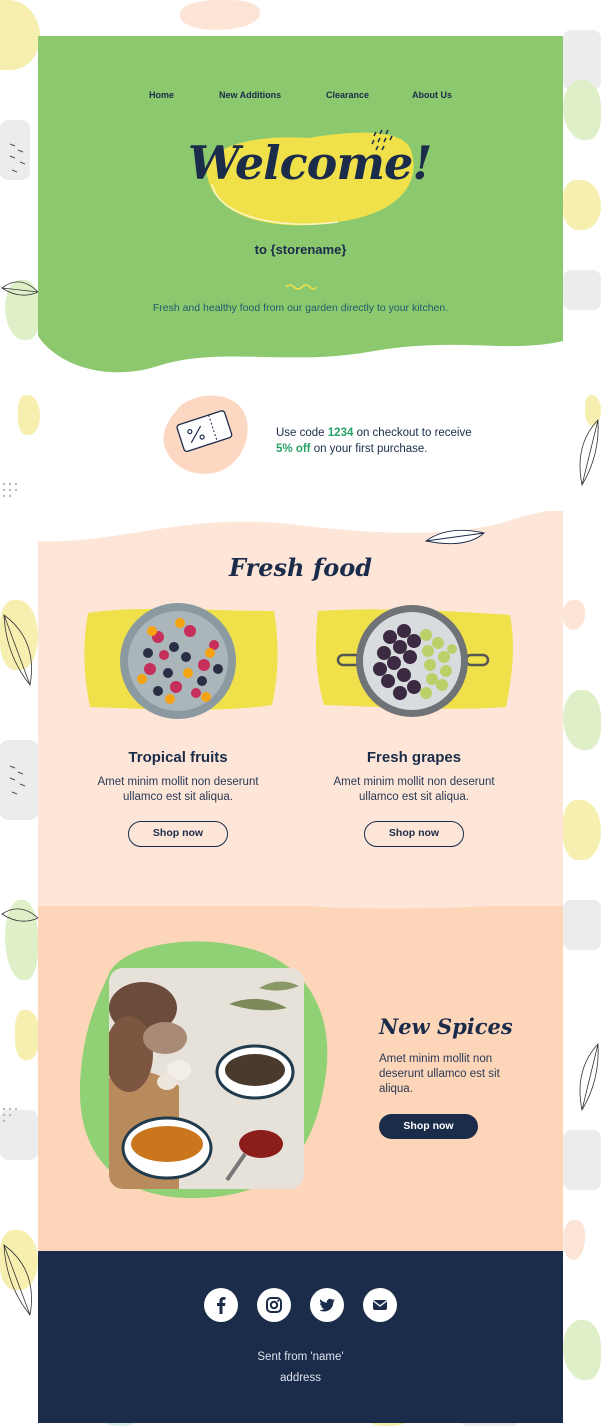 The height and width of the screenshot is (1426, 601). Describe the element at coordinates (300, 1357) in the screenshot. I see `footer-sent-from: Sent from 'name'` at that location.